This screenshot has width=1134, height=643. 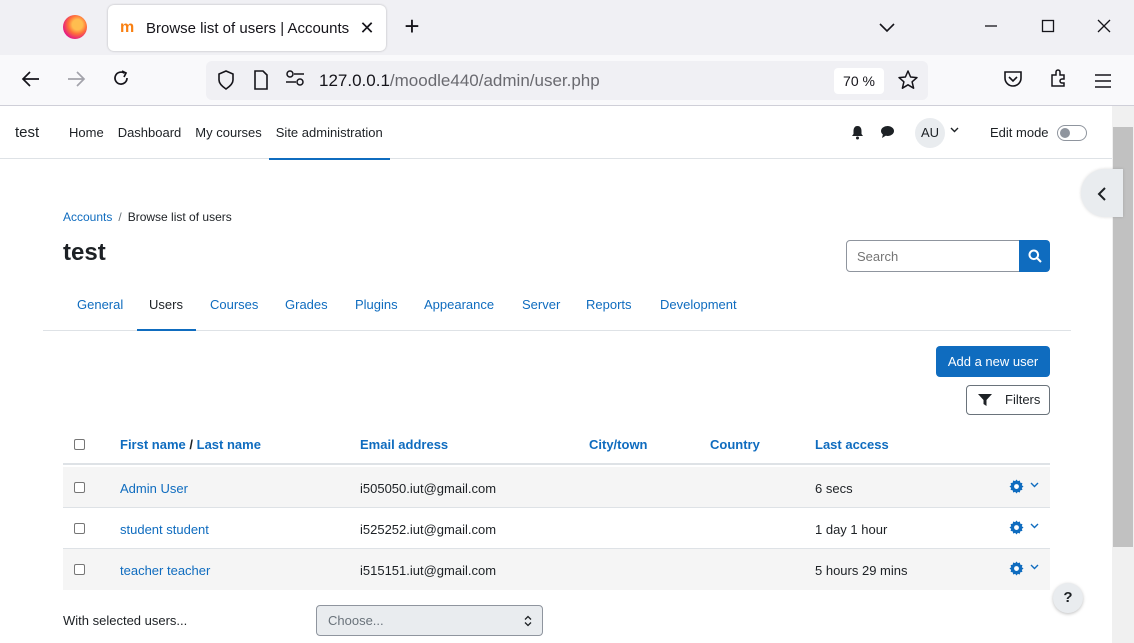 I want to click on tab-server: Server, so click(x=541, y=304).